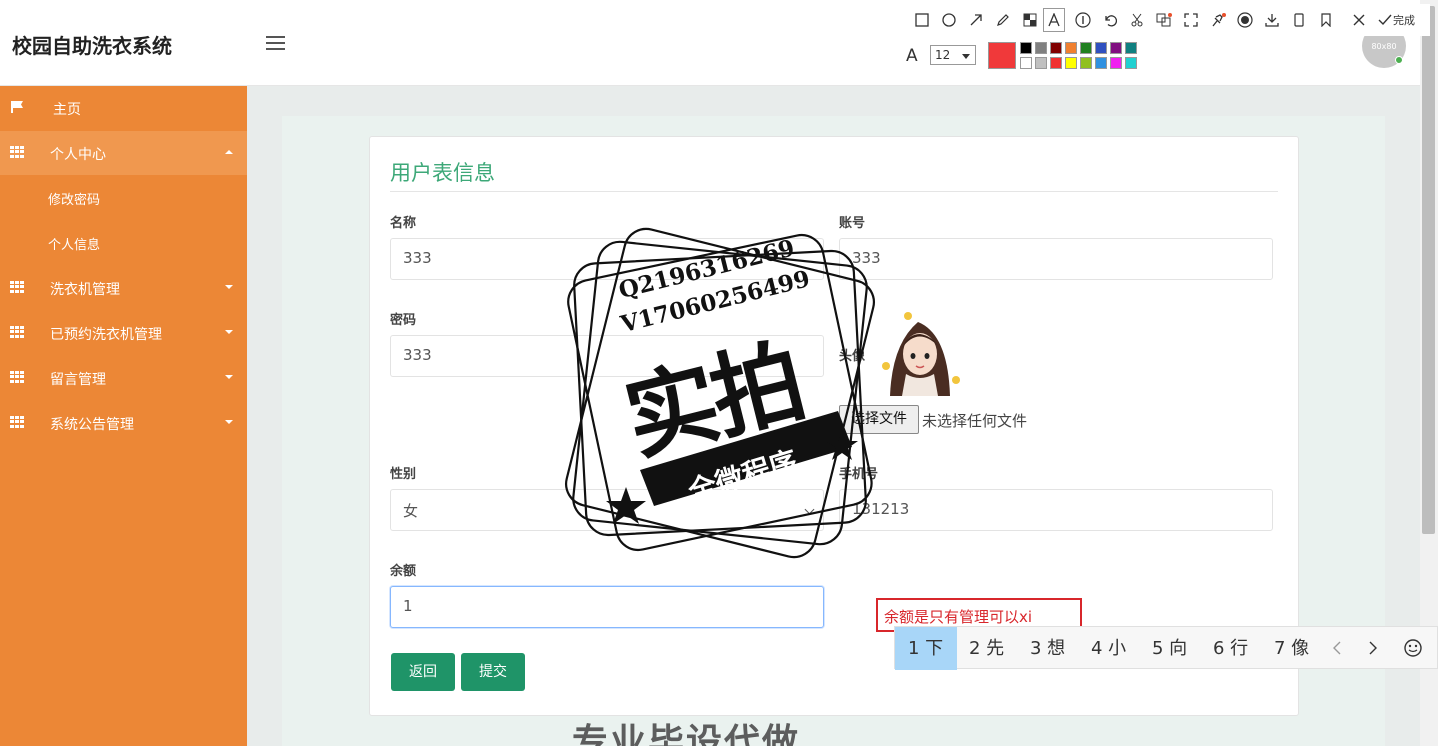 The image size is (1438, 746). What do you see at coordinates (1413, 648) in the screenshot?
I see `emoji-icon` at bounding box center [1413, 648].